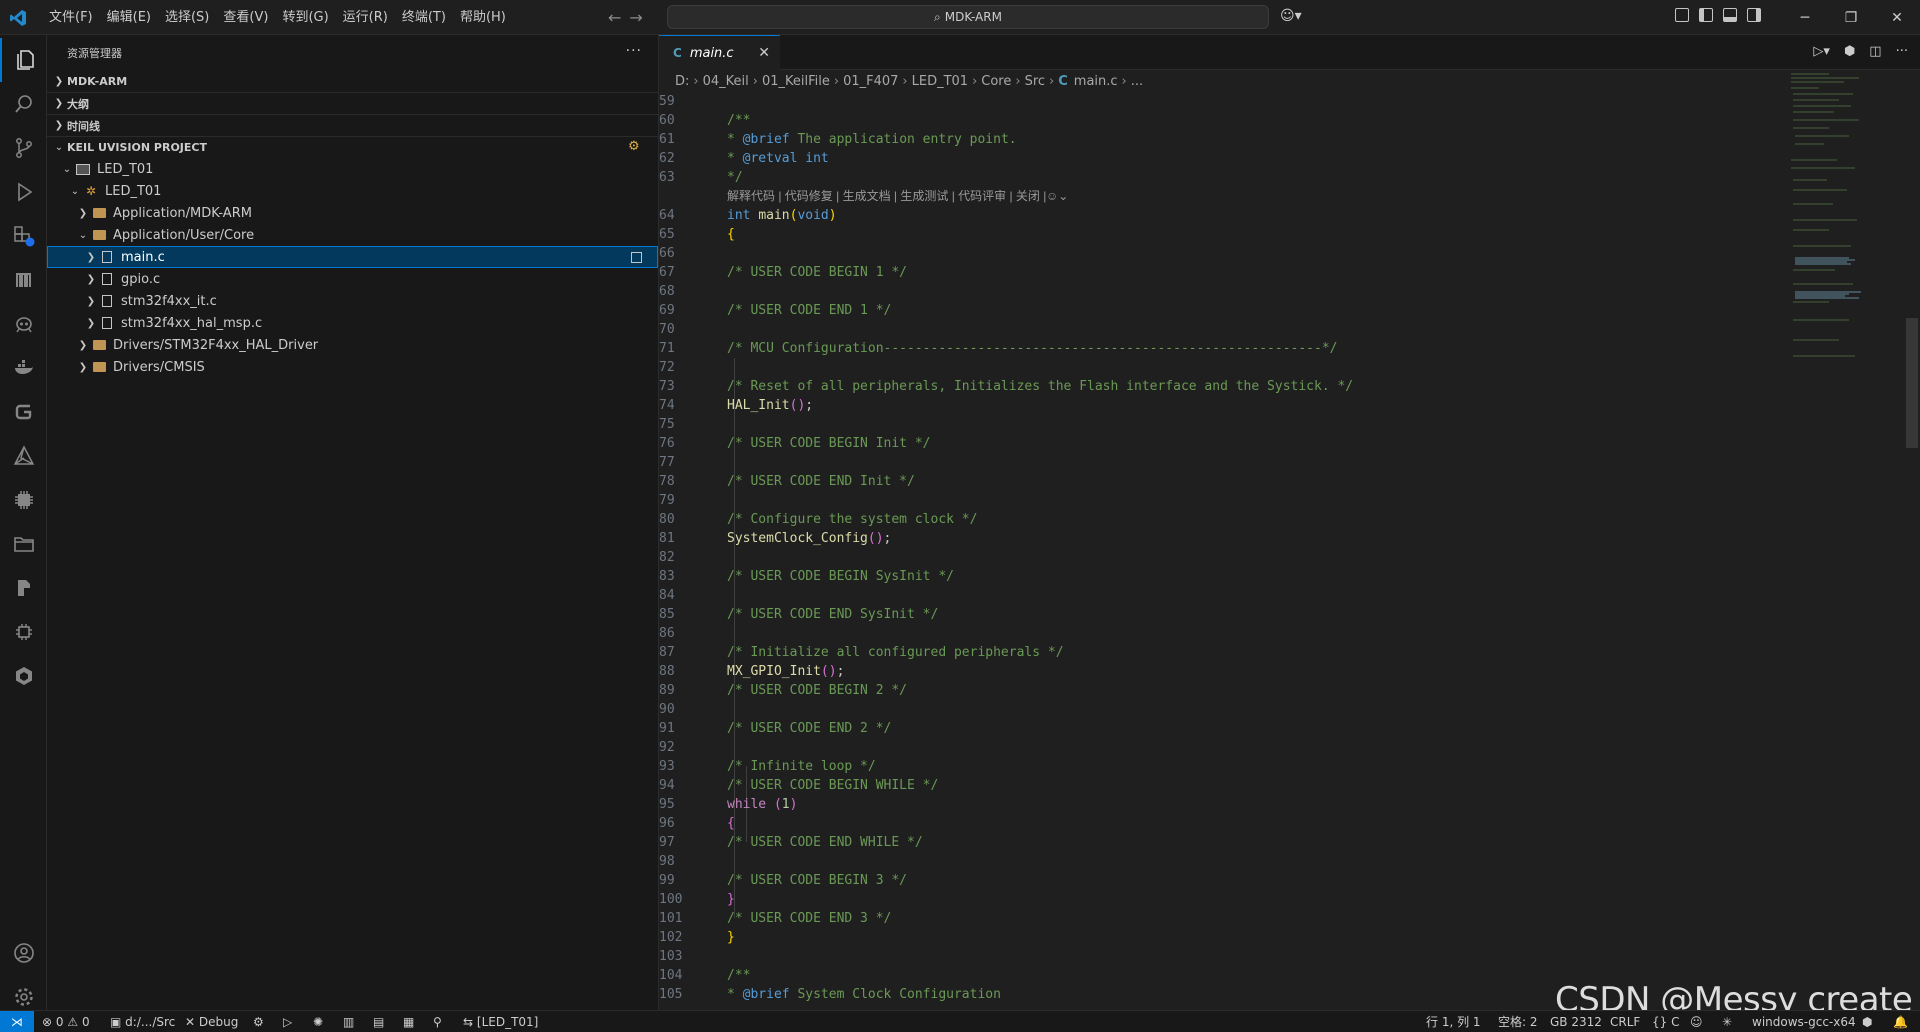 The image size is (1920, 1032). What do you see at coordinates (408, 1021) in the screenshot?
I see `rebuild-icon: ▦` at bounding box center [408, 1021].